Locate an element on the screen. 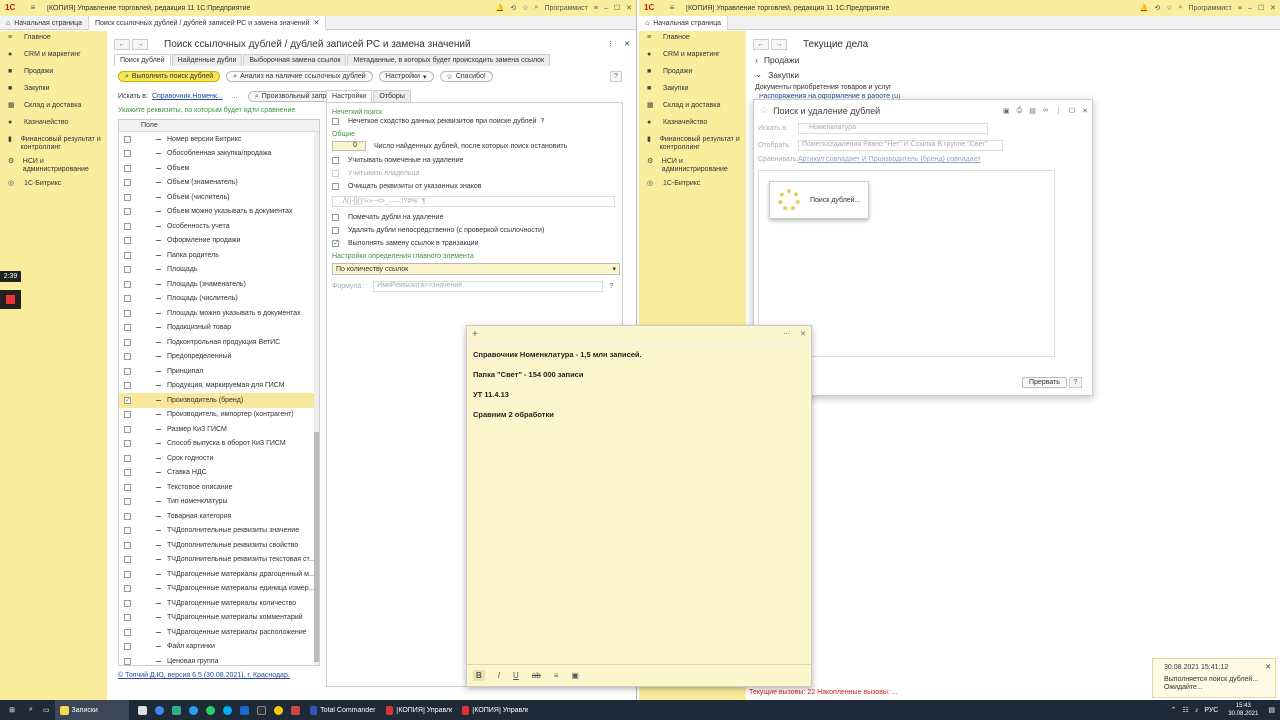  stop-recording-button is located at coordinates (10, 299).